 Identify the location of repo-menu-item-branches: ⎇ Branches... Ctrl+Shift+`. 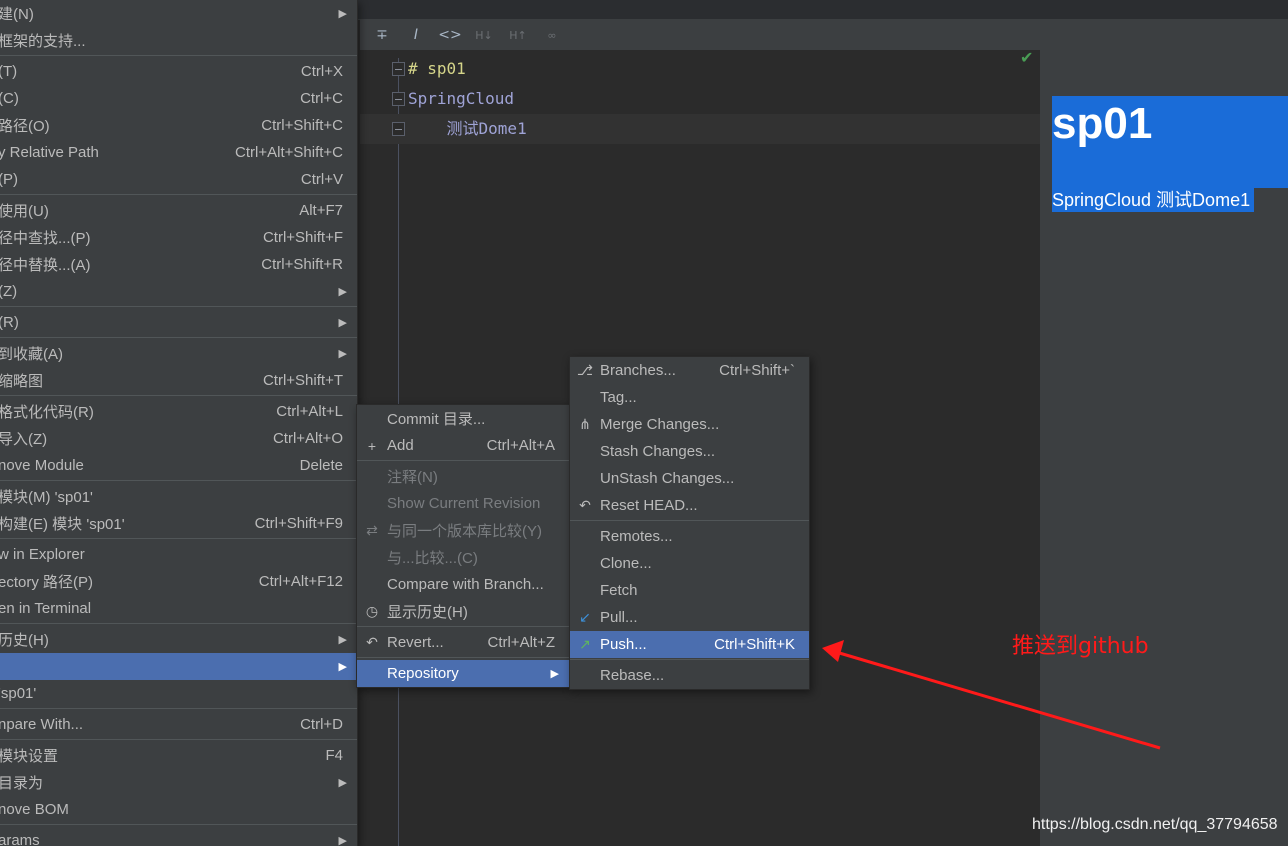
(689, 370).